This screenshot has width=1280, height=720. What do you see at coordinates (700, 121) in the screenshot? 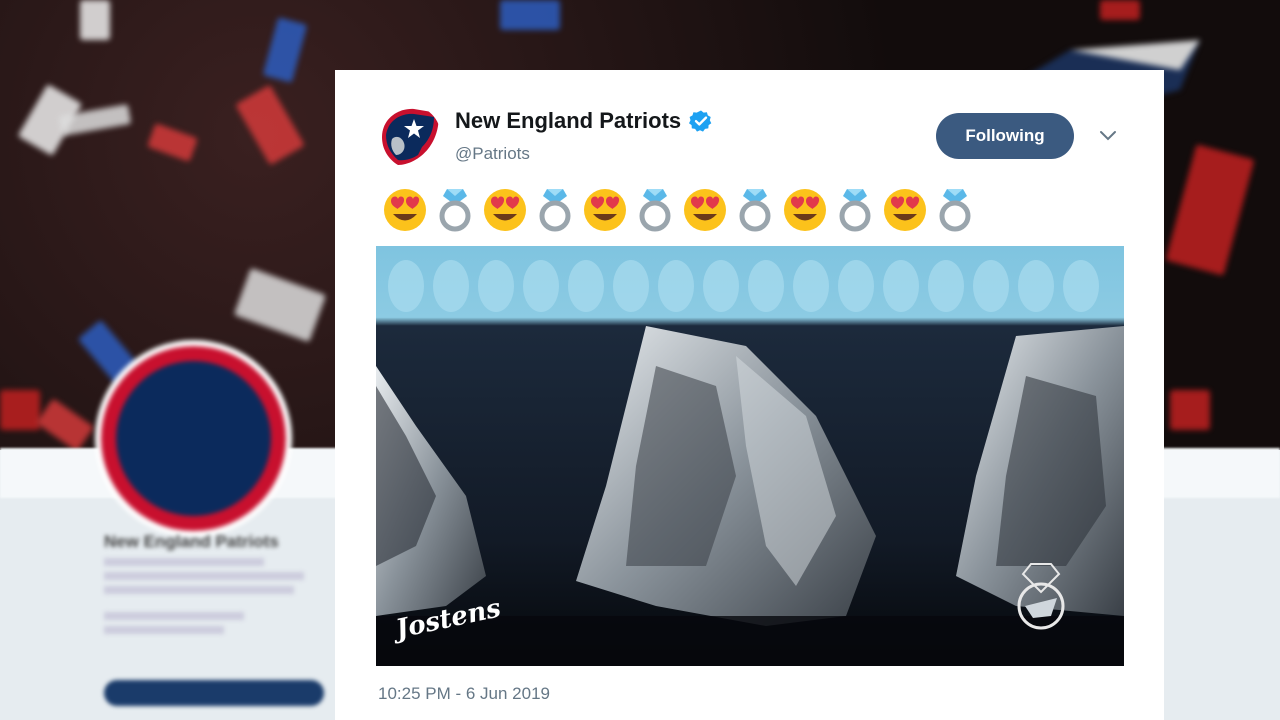
I see `verified-badge-icon` at bounding box center [700, 121].